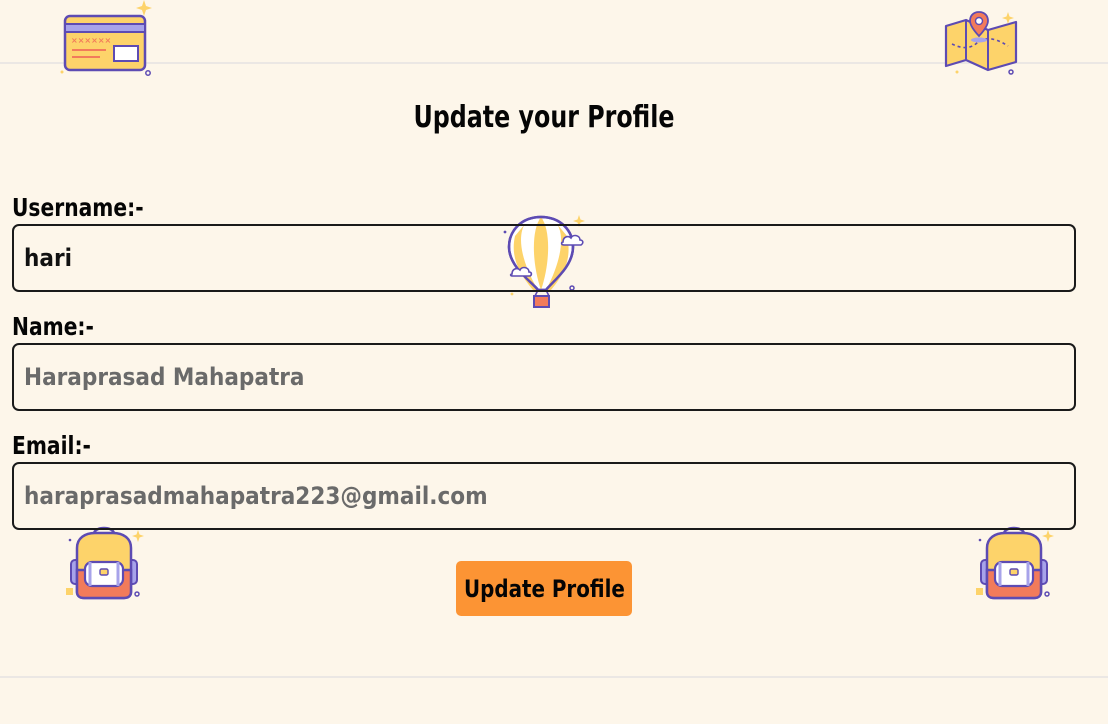 The image size is (1108, 724). What do you see at coordinates (981, 43) in the screenshot?
I see `map-icon` at bounding box center [981, 43].